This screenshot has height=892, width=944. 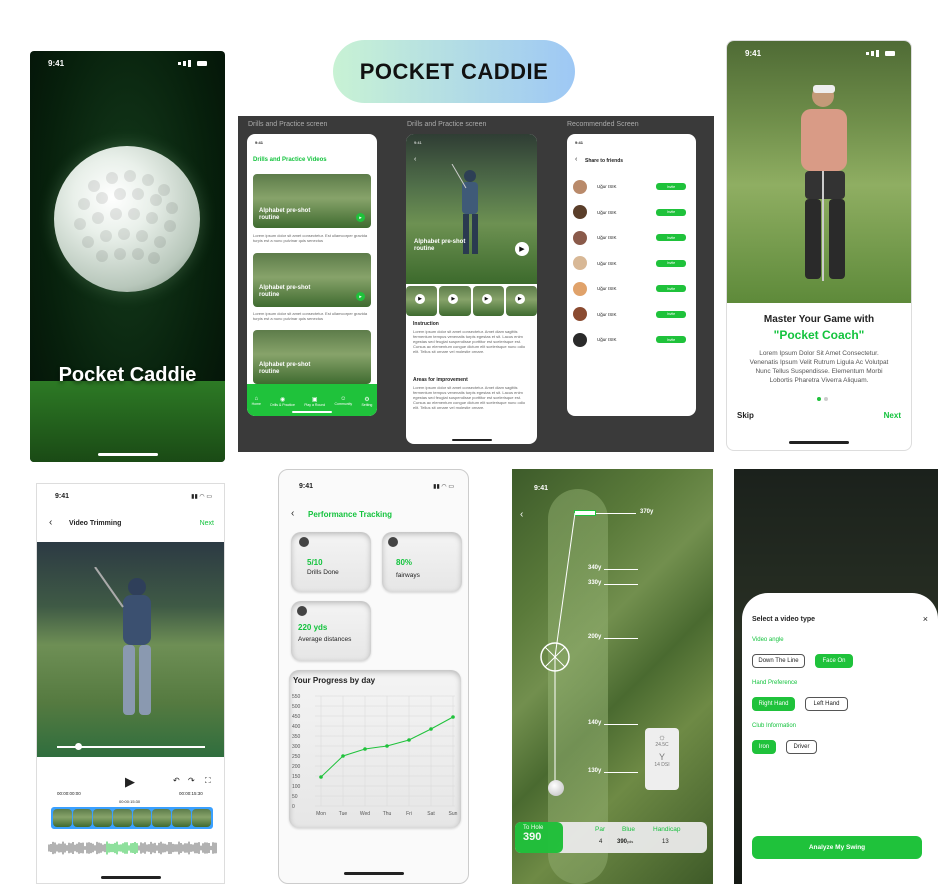 I want to click on video-card-2: Alphabet pre-shot routine ▸, so click(x=312, y=280).